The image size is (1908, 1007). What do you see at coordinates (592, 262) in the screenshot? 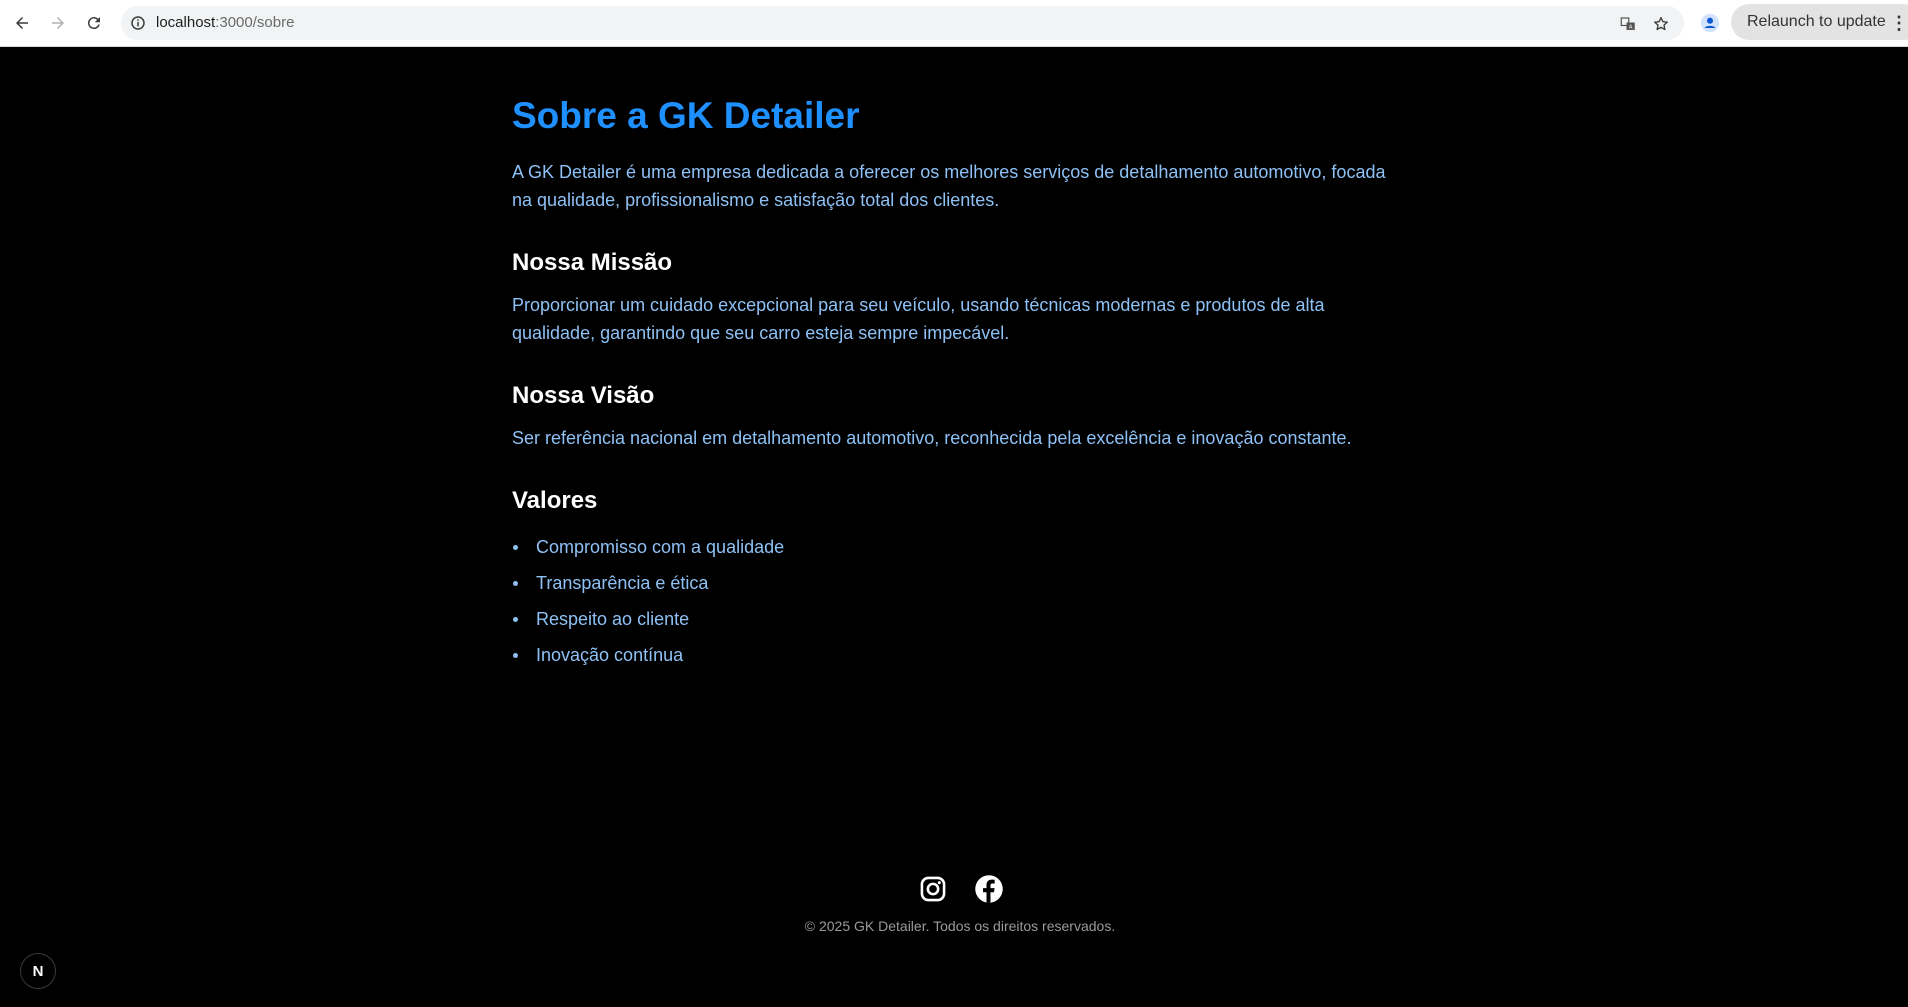
I see `mission-heading: Nossa Missão` at bounding box center [592, 262].